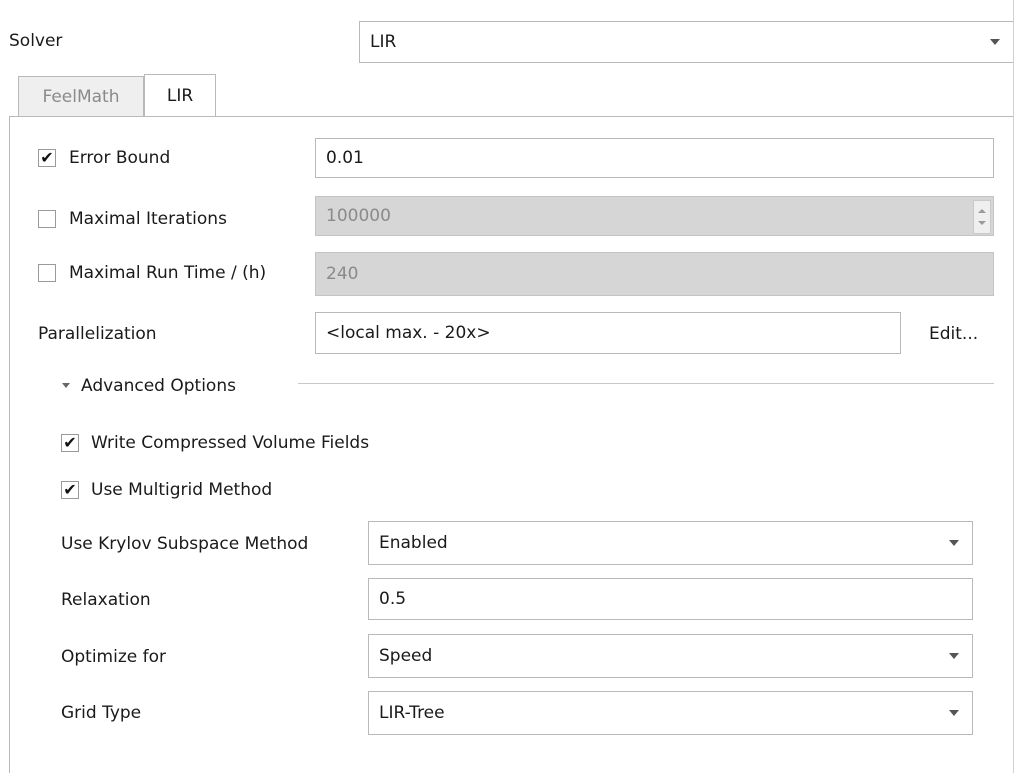  I want to click on grid-type-select: LIR-Tree, so click(670, 713).